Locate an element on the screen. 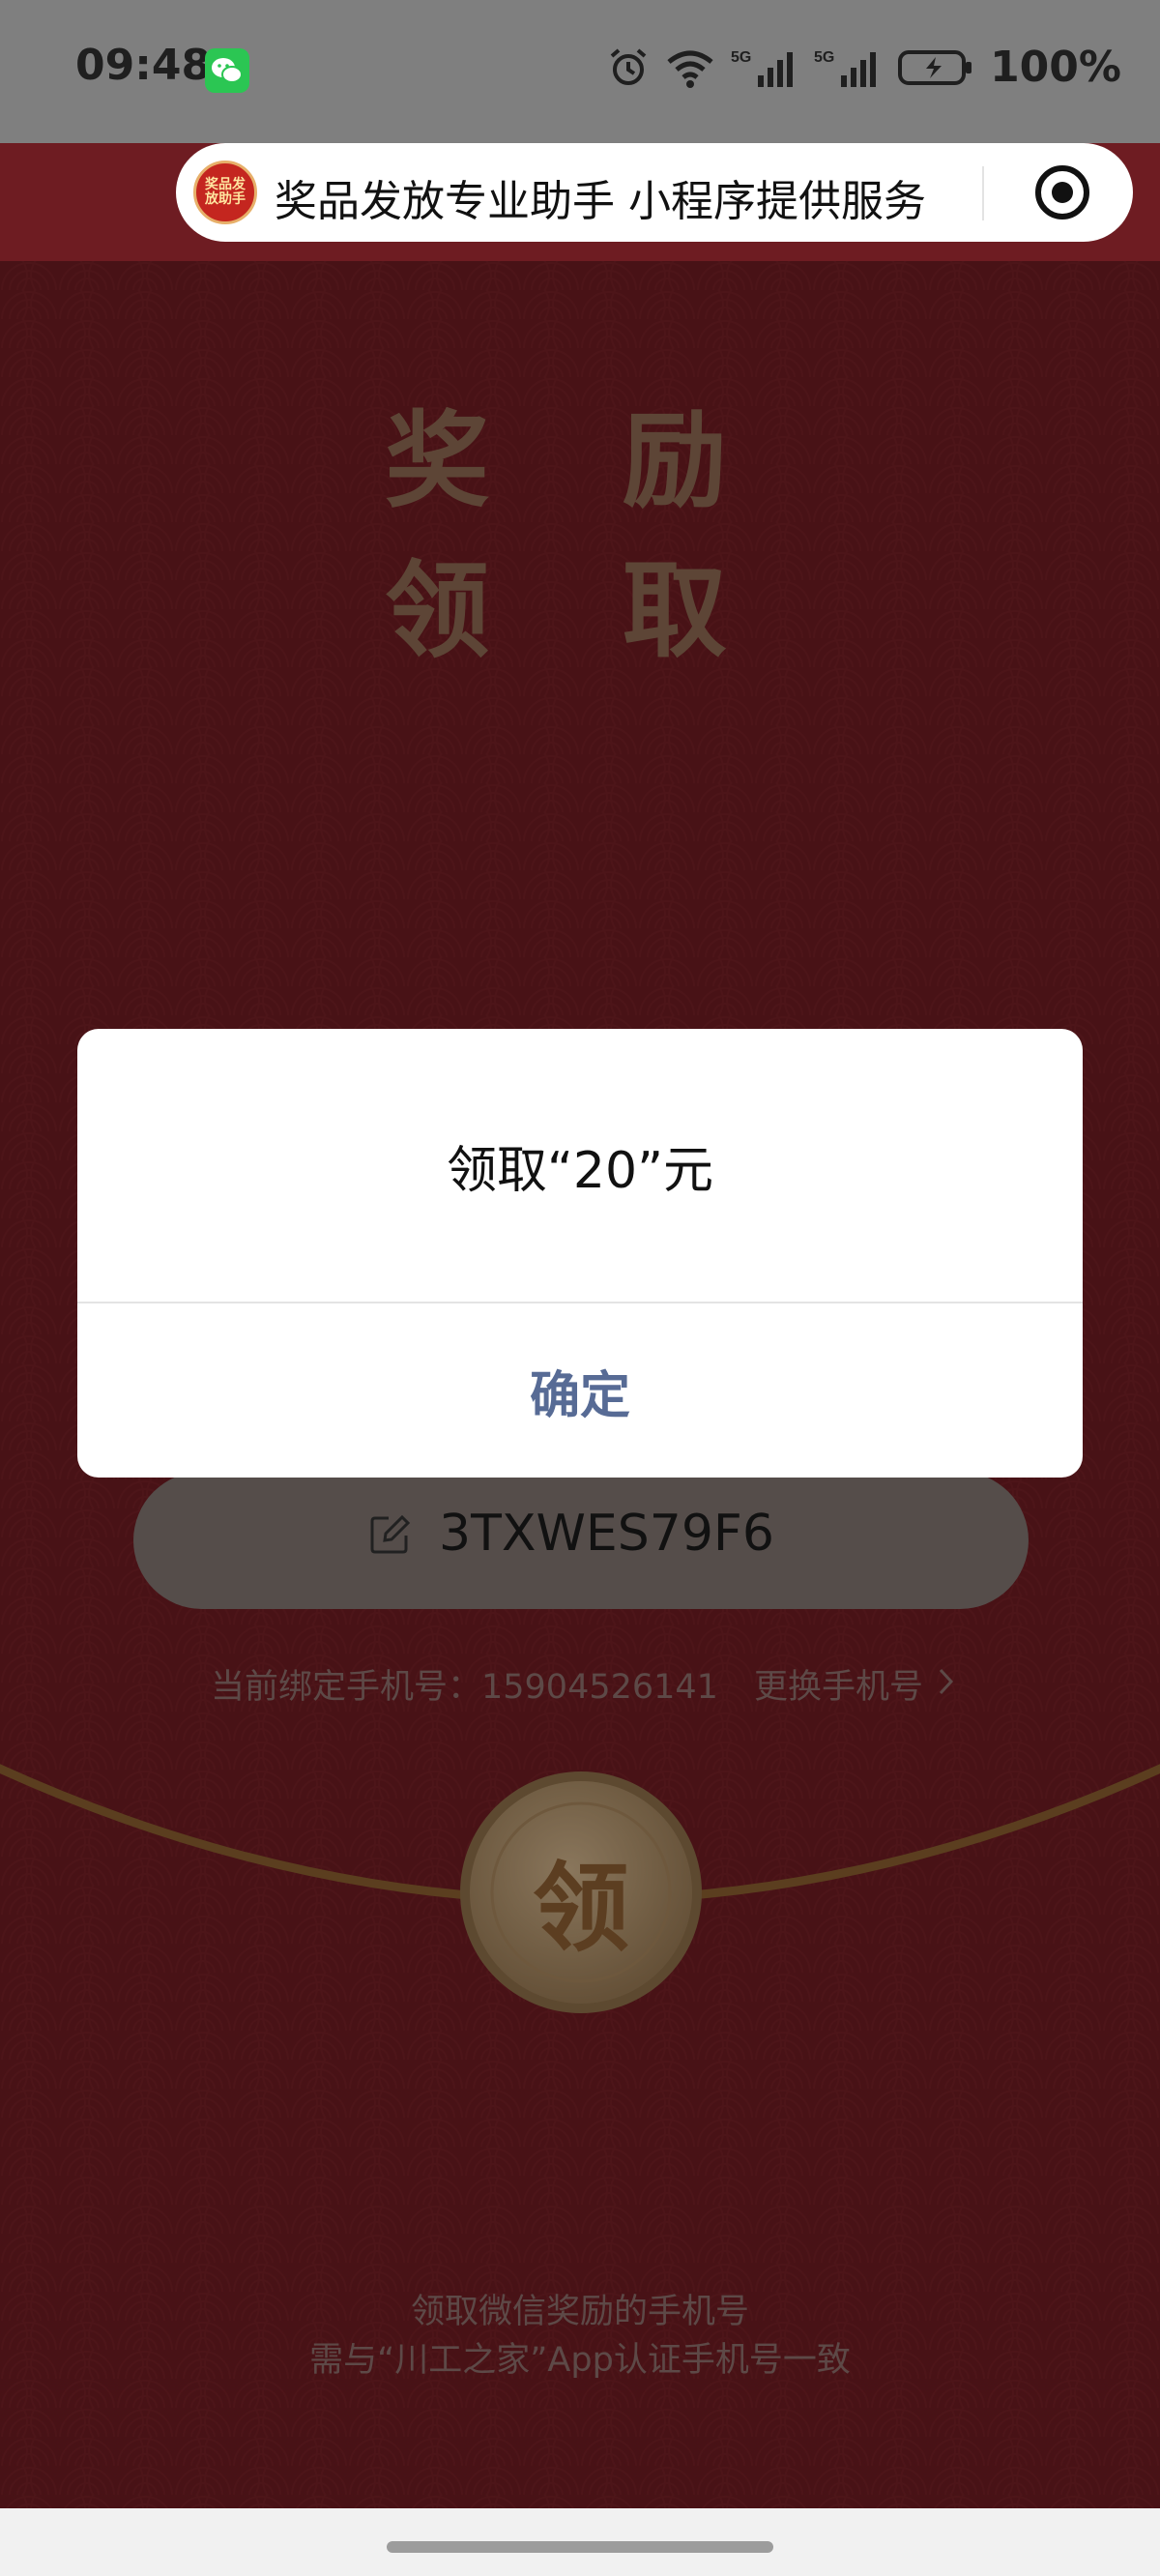 This screenshot has width=1160, height=2576. system-icons: 5G 5G 100% is located at coordinates (864, 67).